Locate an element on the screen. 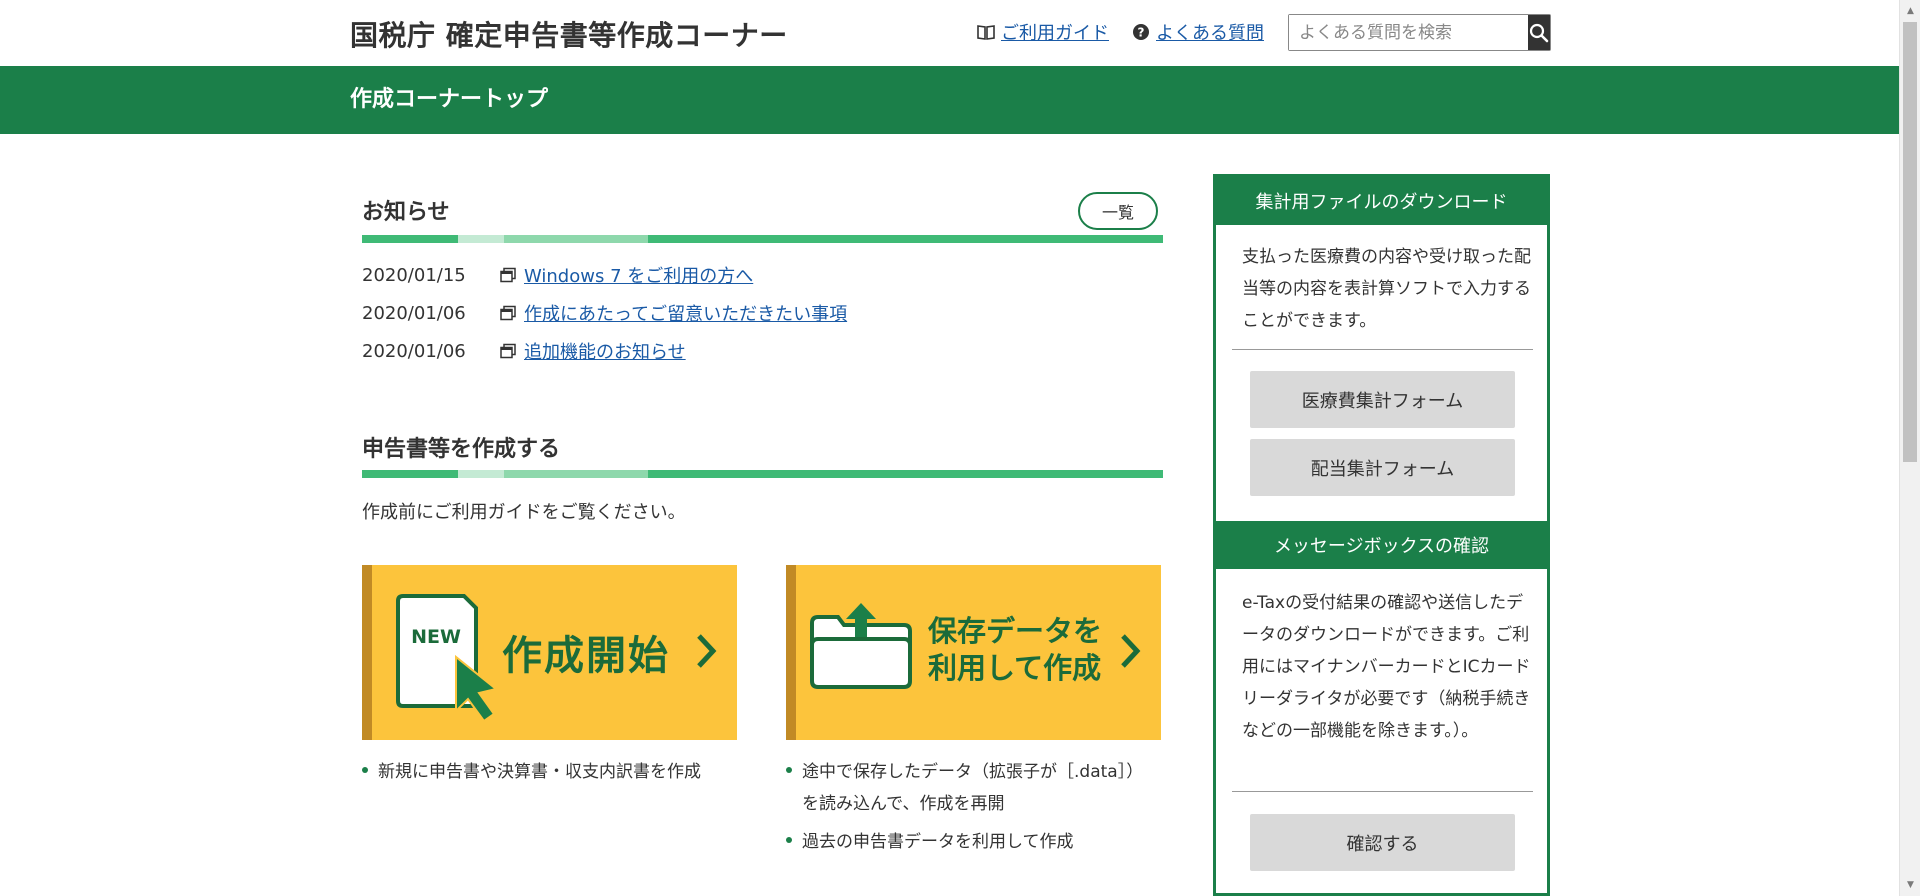 Image resolution: width=1920 pixels, height=896 pixels. svg-text: NEW is located at coordinates (436, 637).